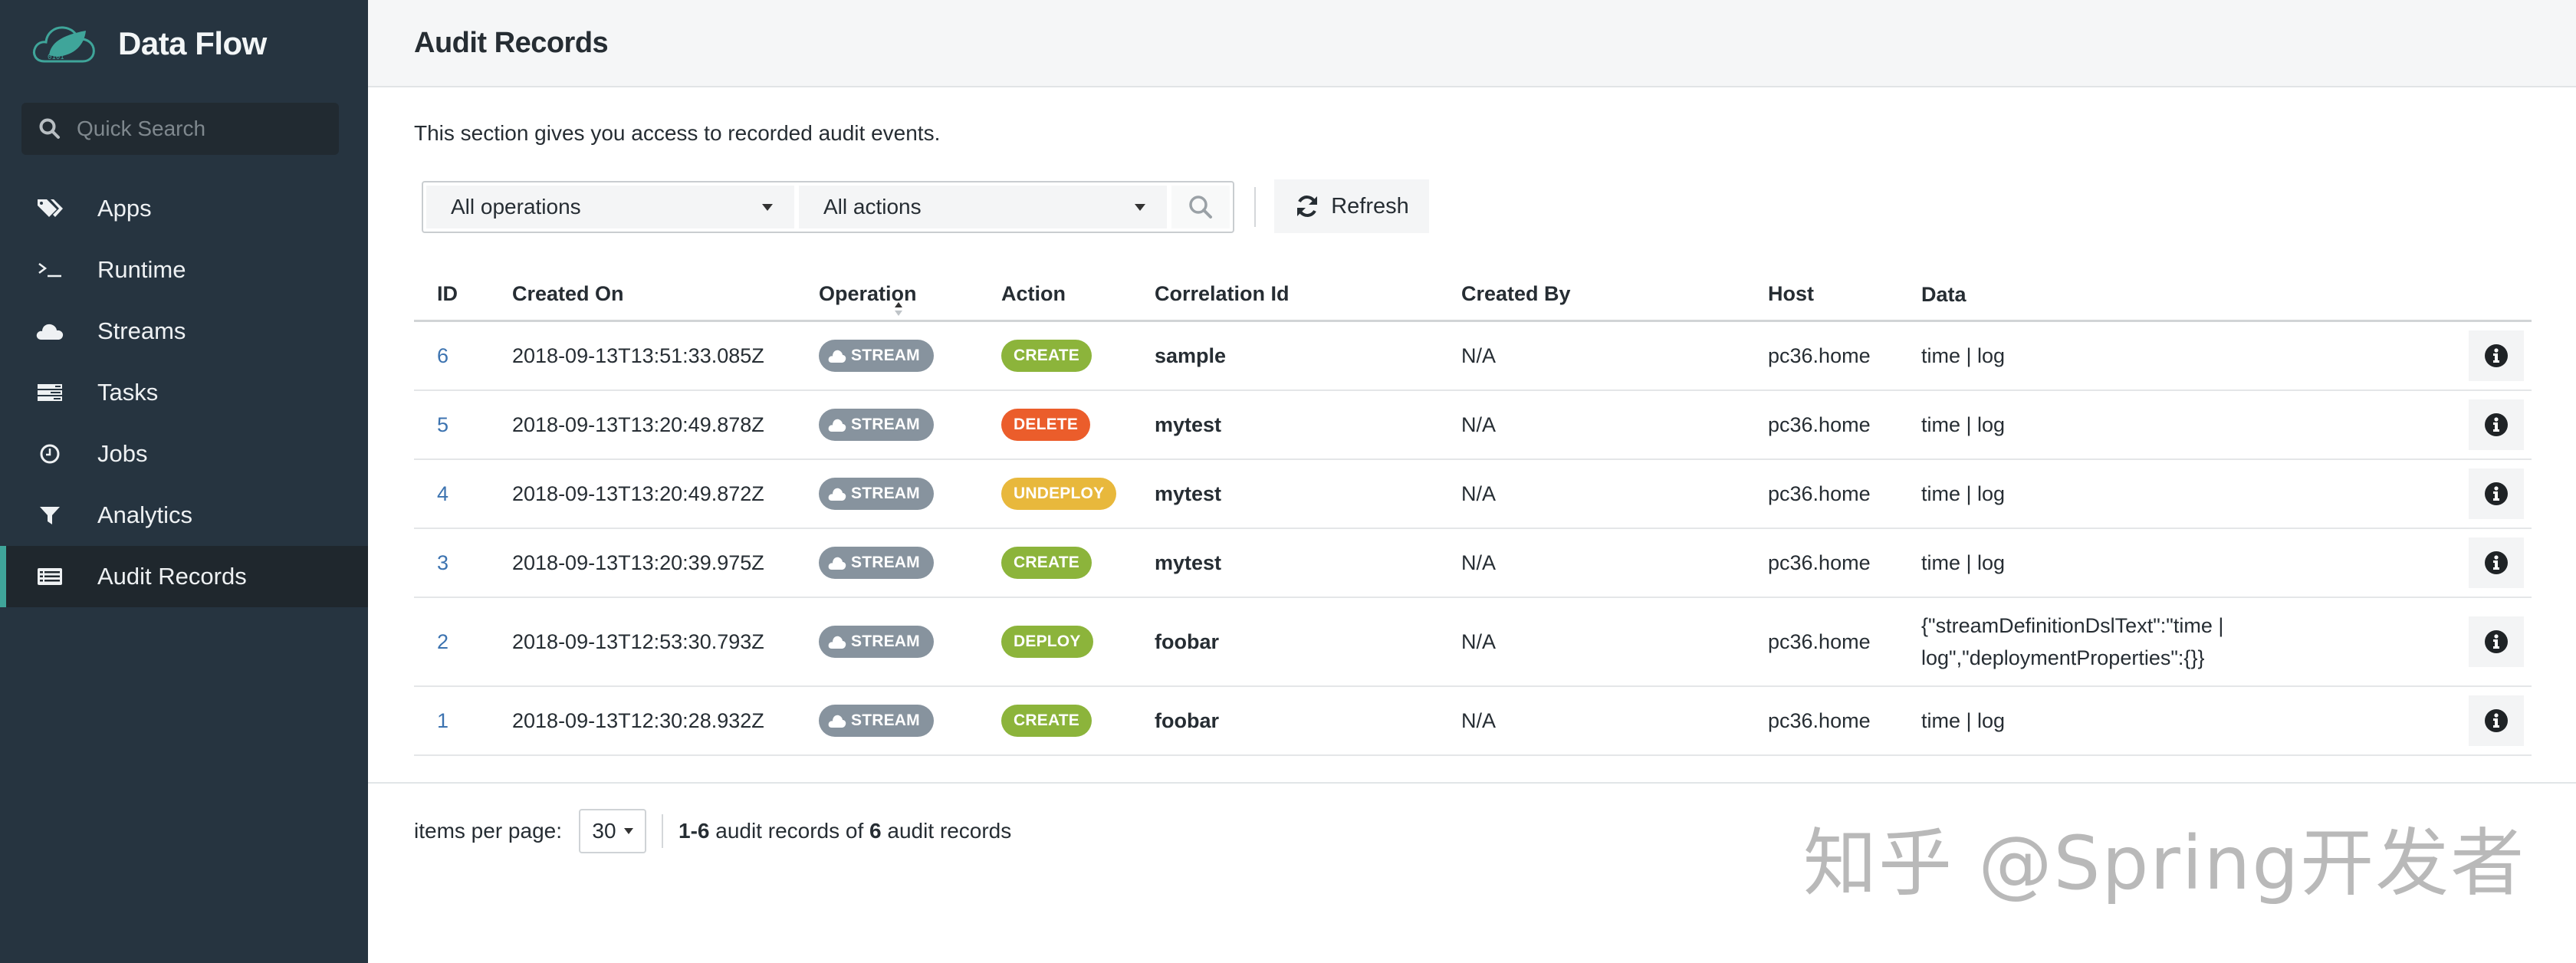 This screenshot has width=2576, height=963. I want to click on record-id-link: 2, so click(443, 642).